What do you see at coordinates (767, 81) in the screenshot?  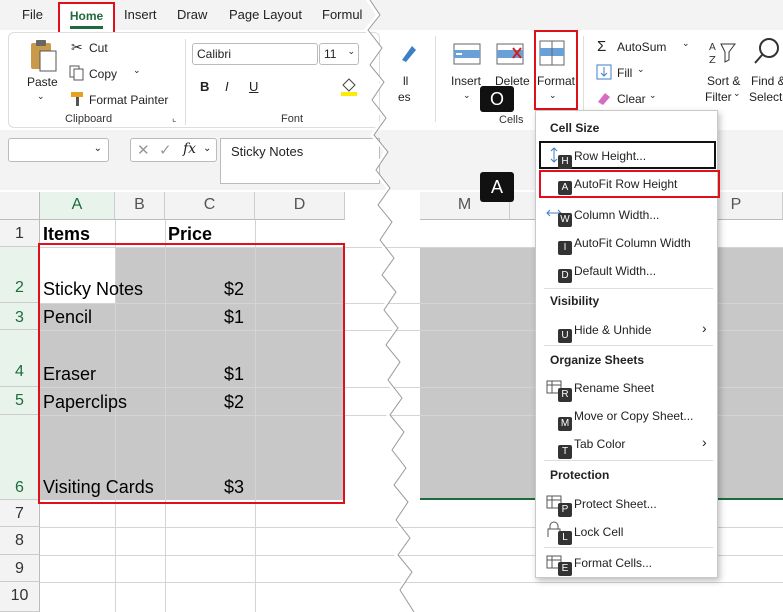 I see `find-select-label-1: Find &` at bounding box center [767, 81].